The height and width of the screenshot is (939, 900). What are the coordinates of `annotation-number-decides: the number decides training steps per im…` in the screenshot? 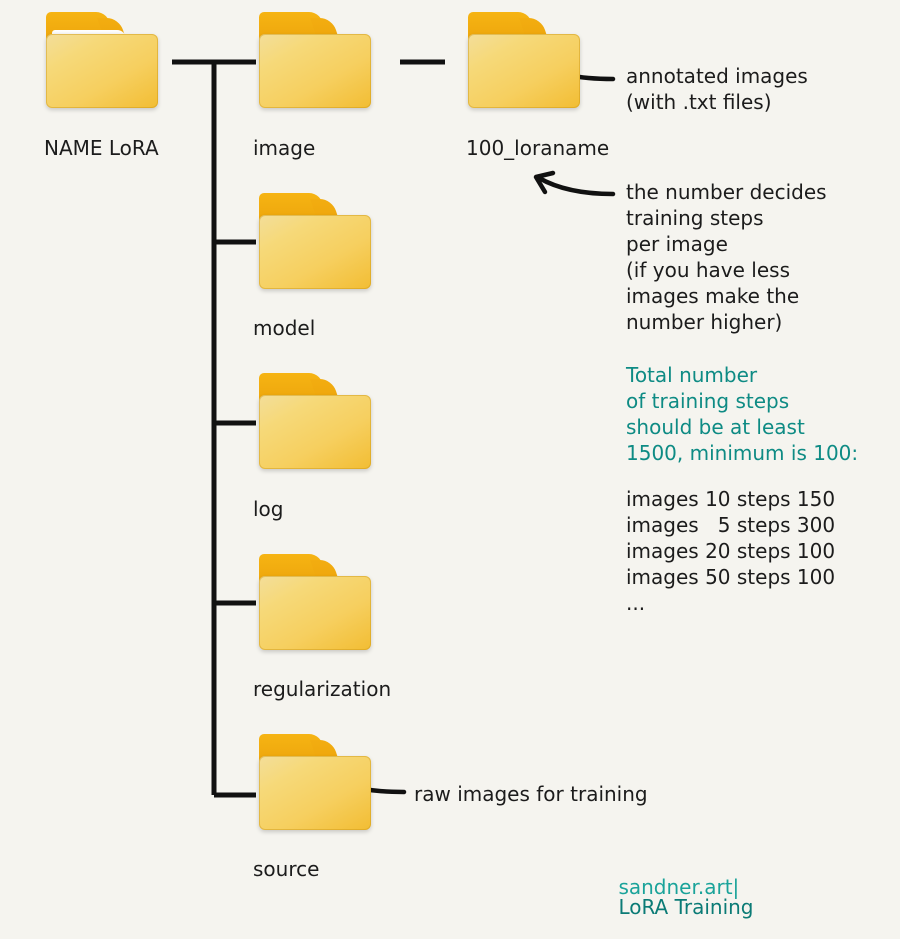 It's located at (726, 257).